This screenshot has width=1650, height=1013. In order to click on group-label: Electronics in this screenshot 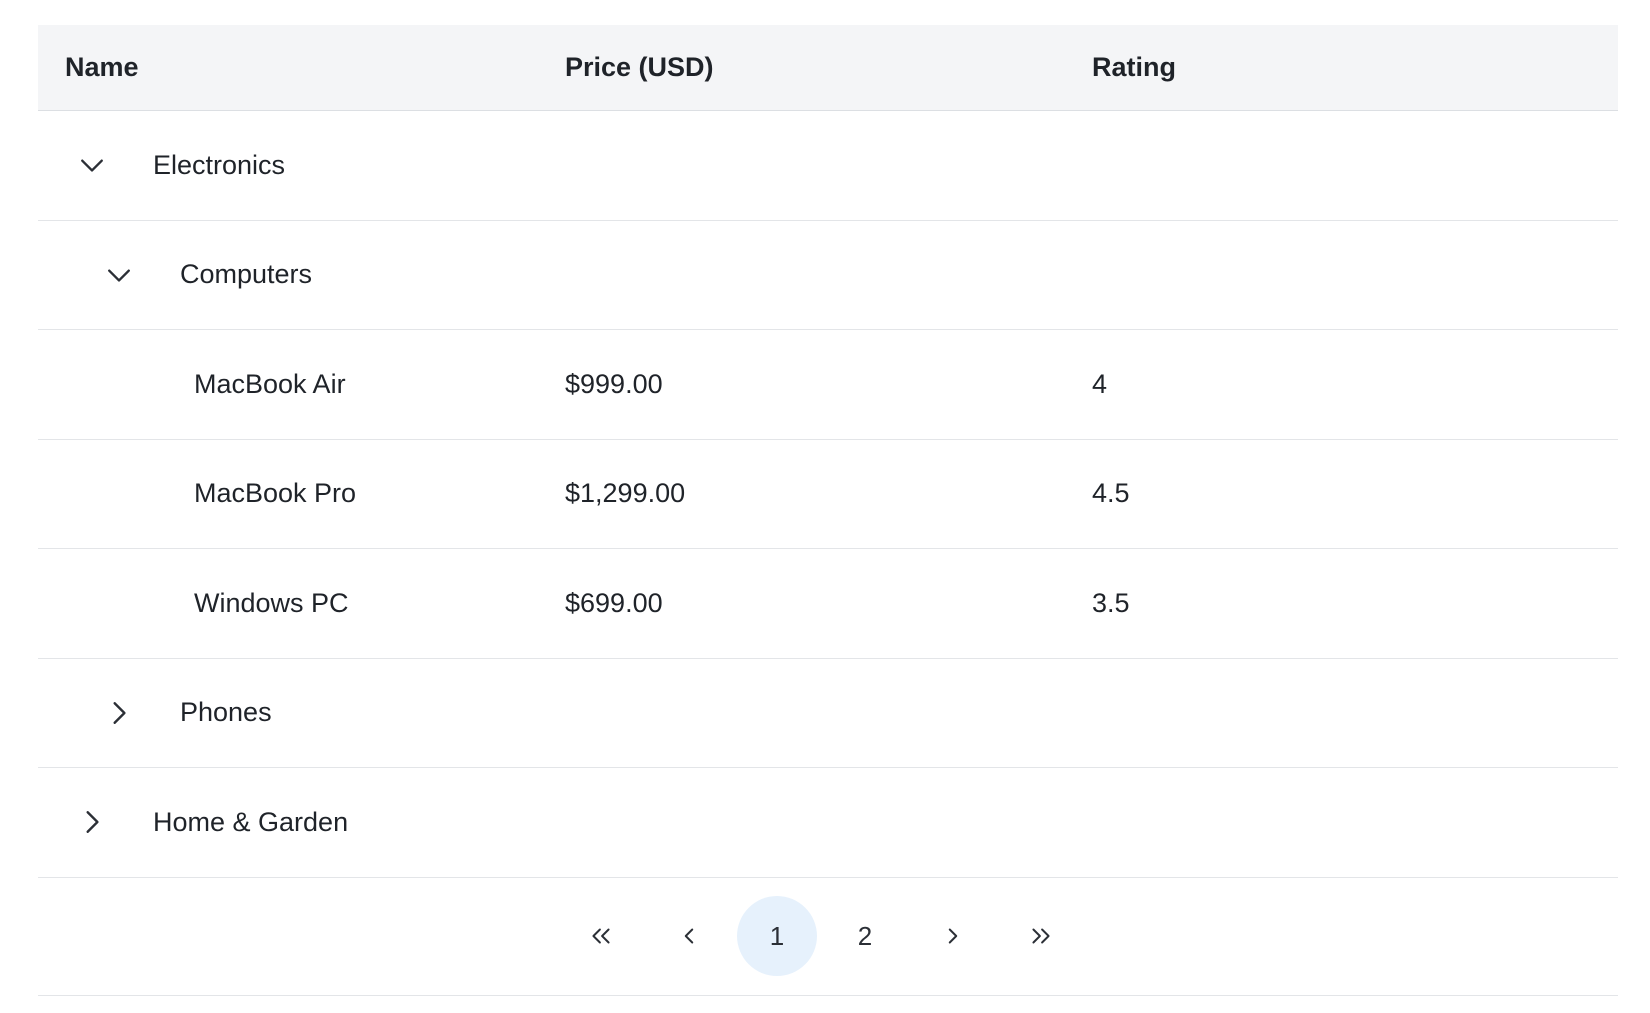, I will do `click(219, 164)`.